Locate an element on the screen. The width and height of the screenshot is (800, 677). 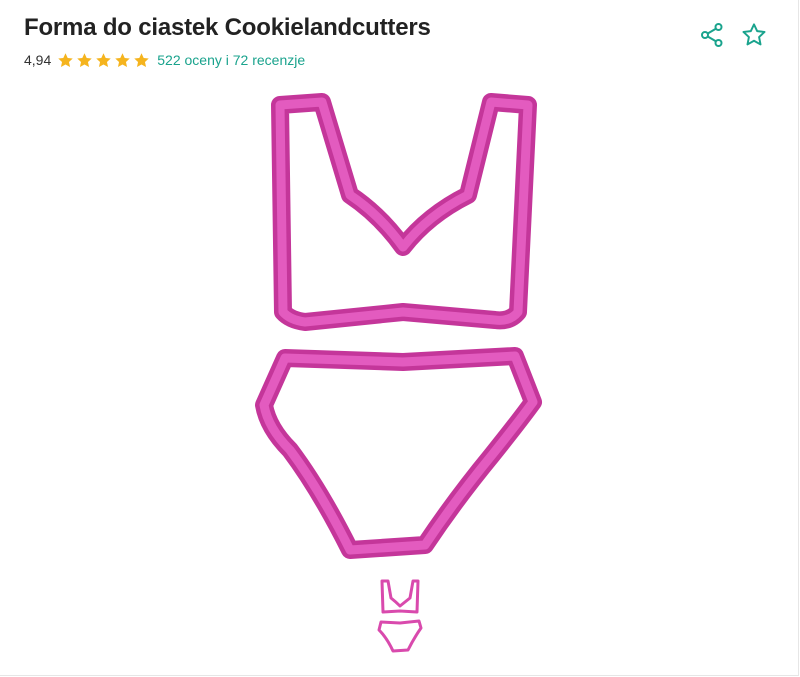
favorite-button is located at coordinates (754, 35).